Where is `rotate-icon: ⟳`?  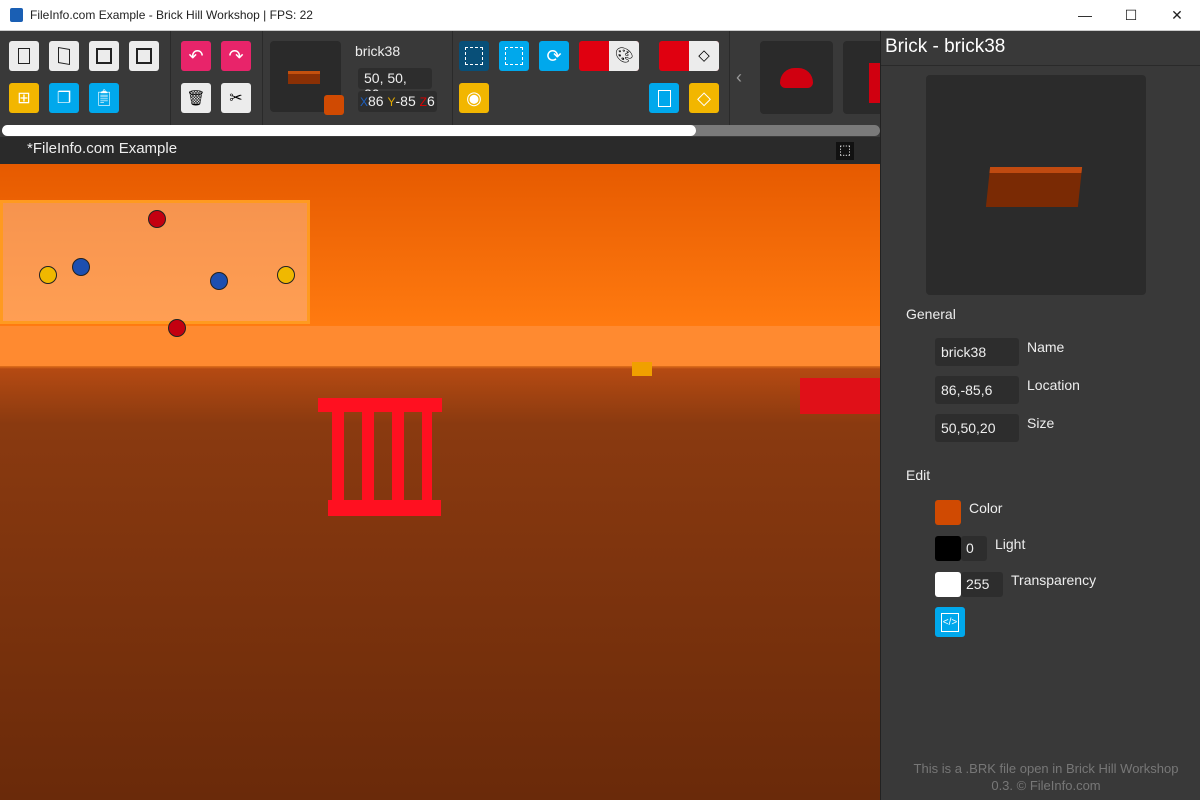 rotate-icon: ⟳ is located at coordinates (554, 55).